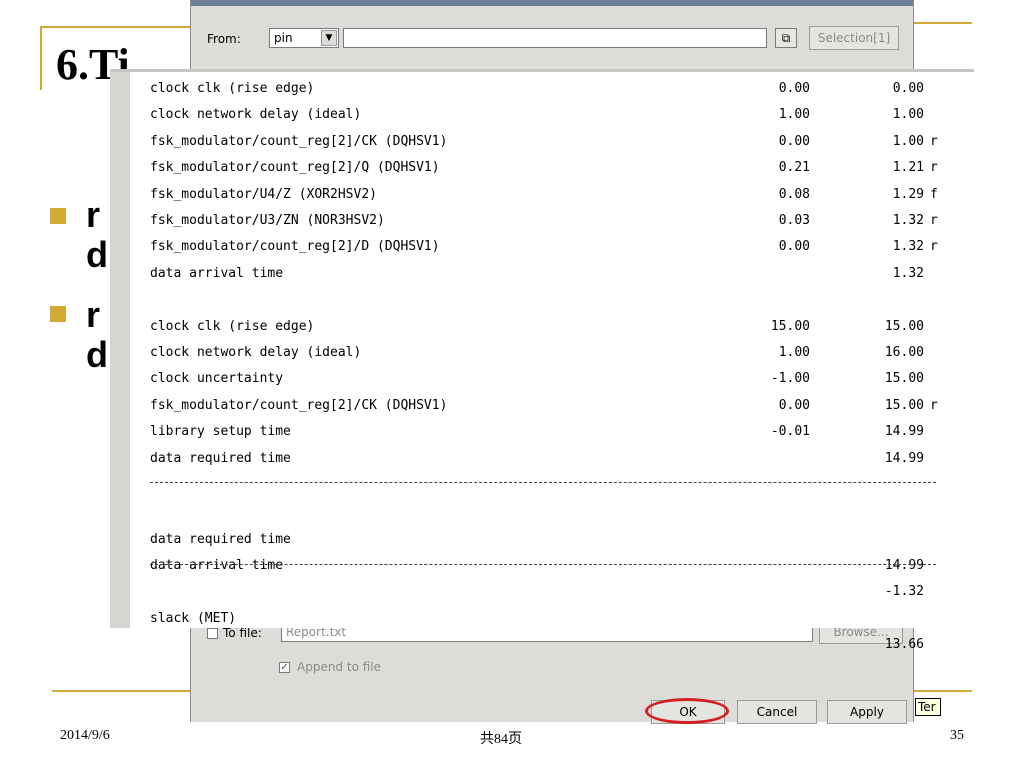 The width and height of the screenshot is (1024, 768). I want to click on browse-objects-button: ⧉, so click(786, 38).